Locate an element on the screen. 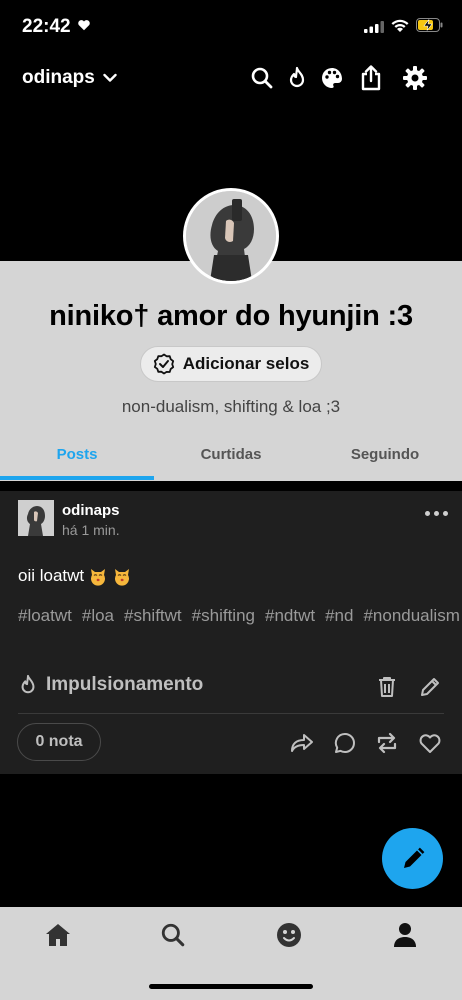  reblog-button is located at coordinates (387, 743).